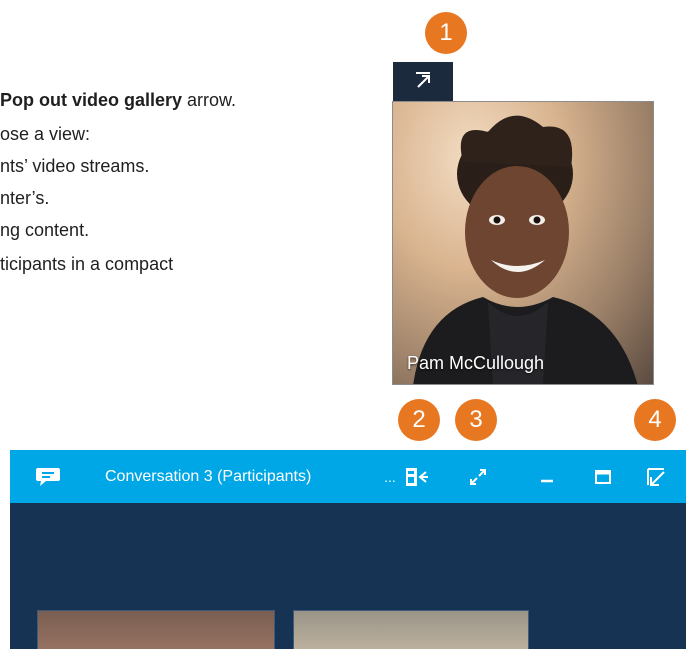 This screenshot has height=649, width=686. I want to click on instruction-line-1: Pop out video gallery arrow., so click(118, 100).